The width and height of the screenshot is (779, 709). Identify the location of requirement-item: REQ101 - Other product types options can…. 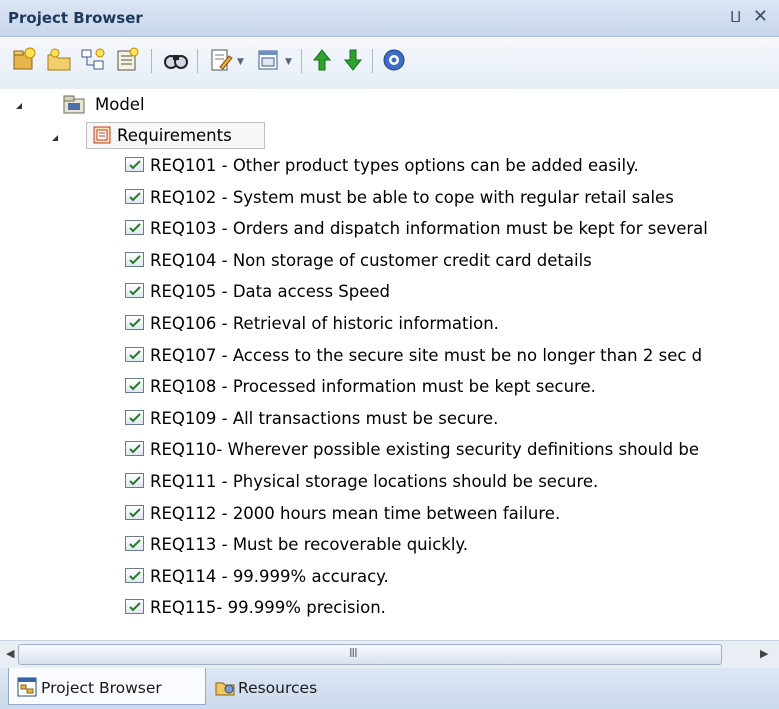
(452, 167).